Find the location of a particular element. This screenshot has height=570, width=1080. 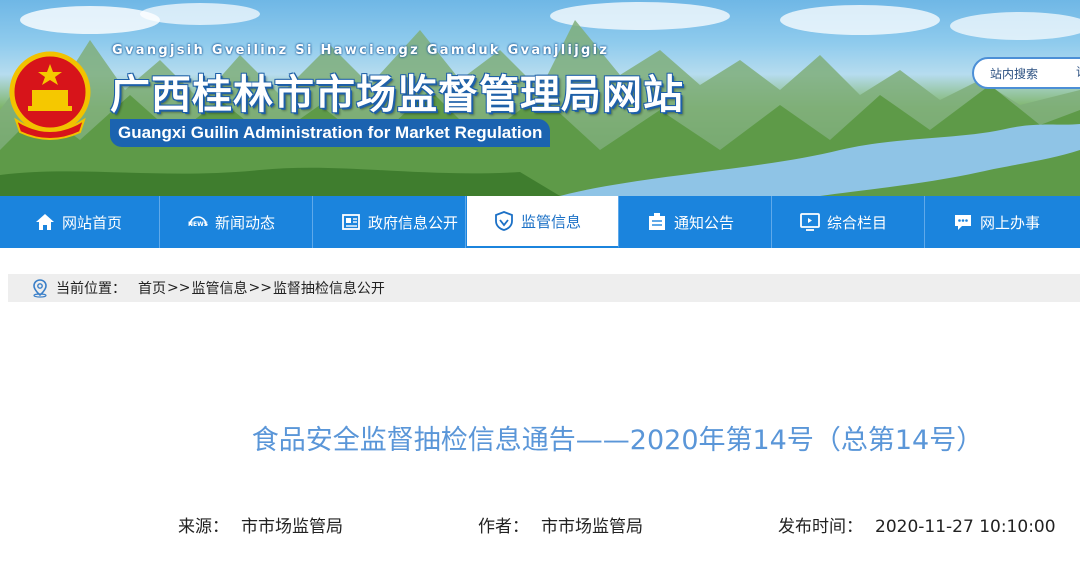

location-pin-icon is located at coordinates (40, 288).